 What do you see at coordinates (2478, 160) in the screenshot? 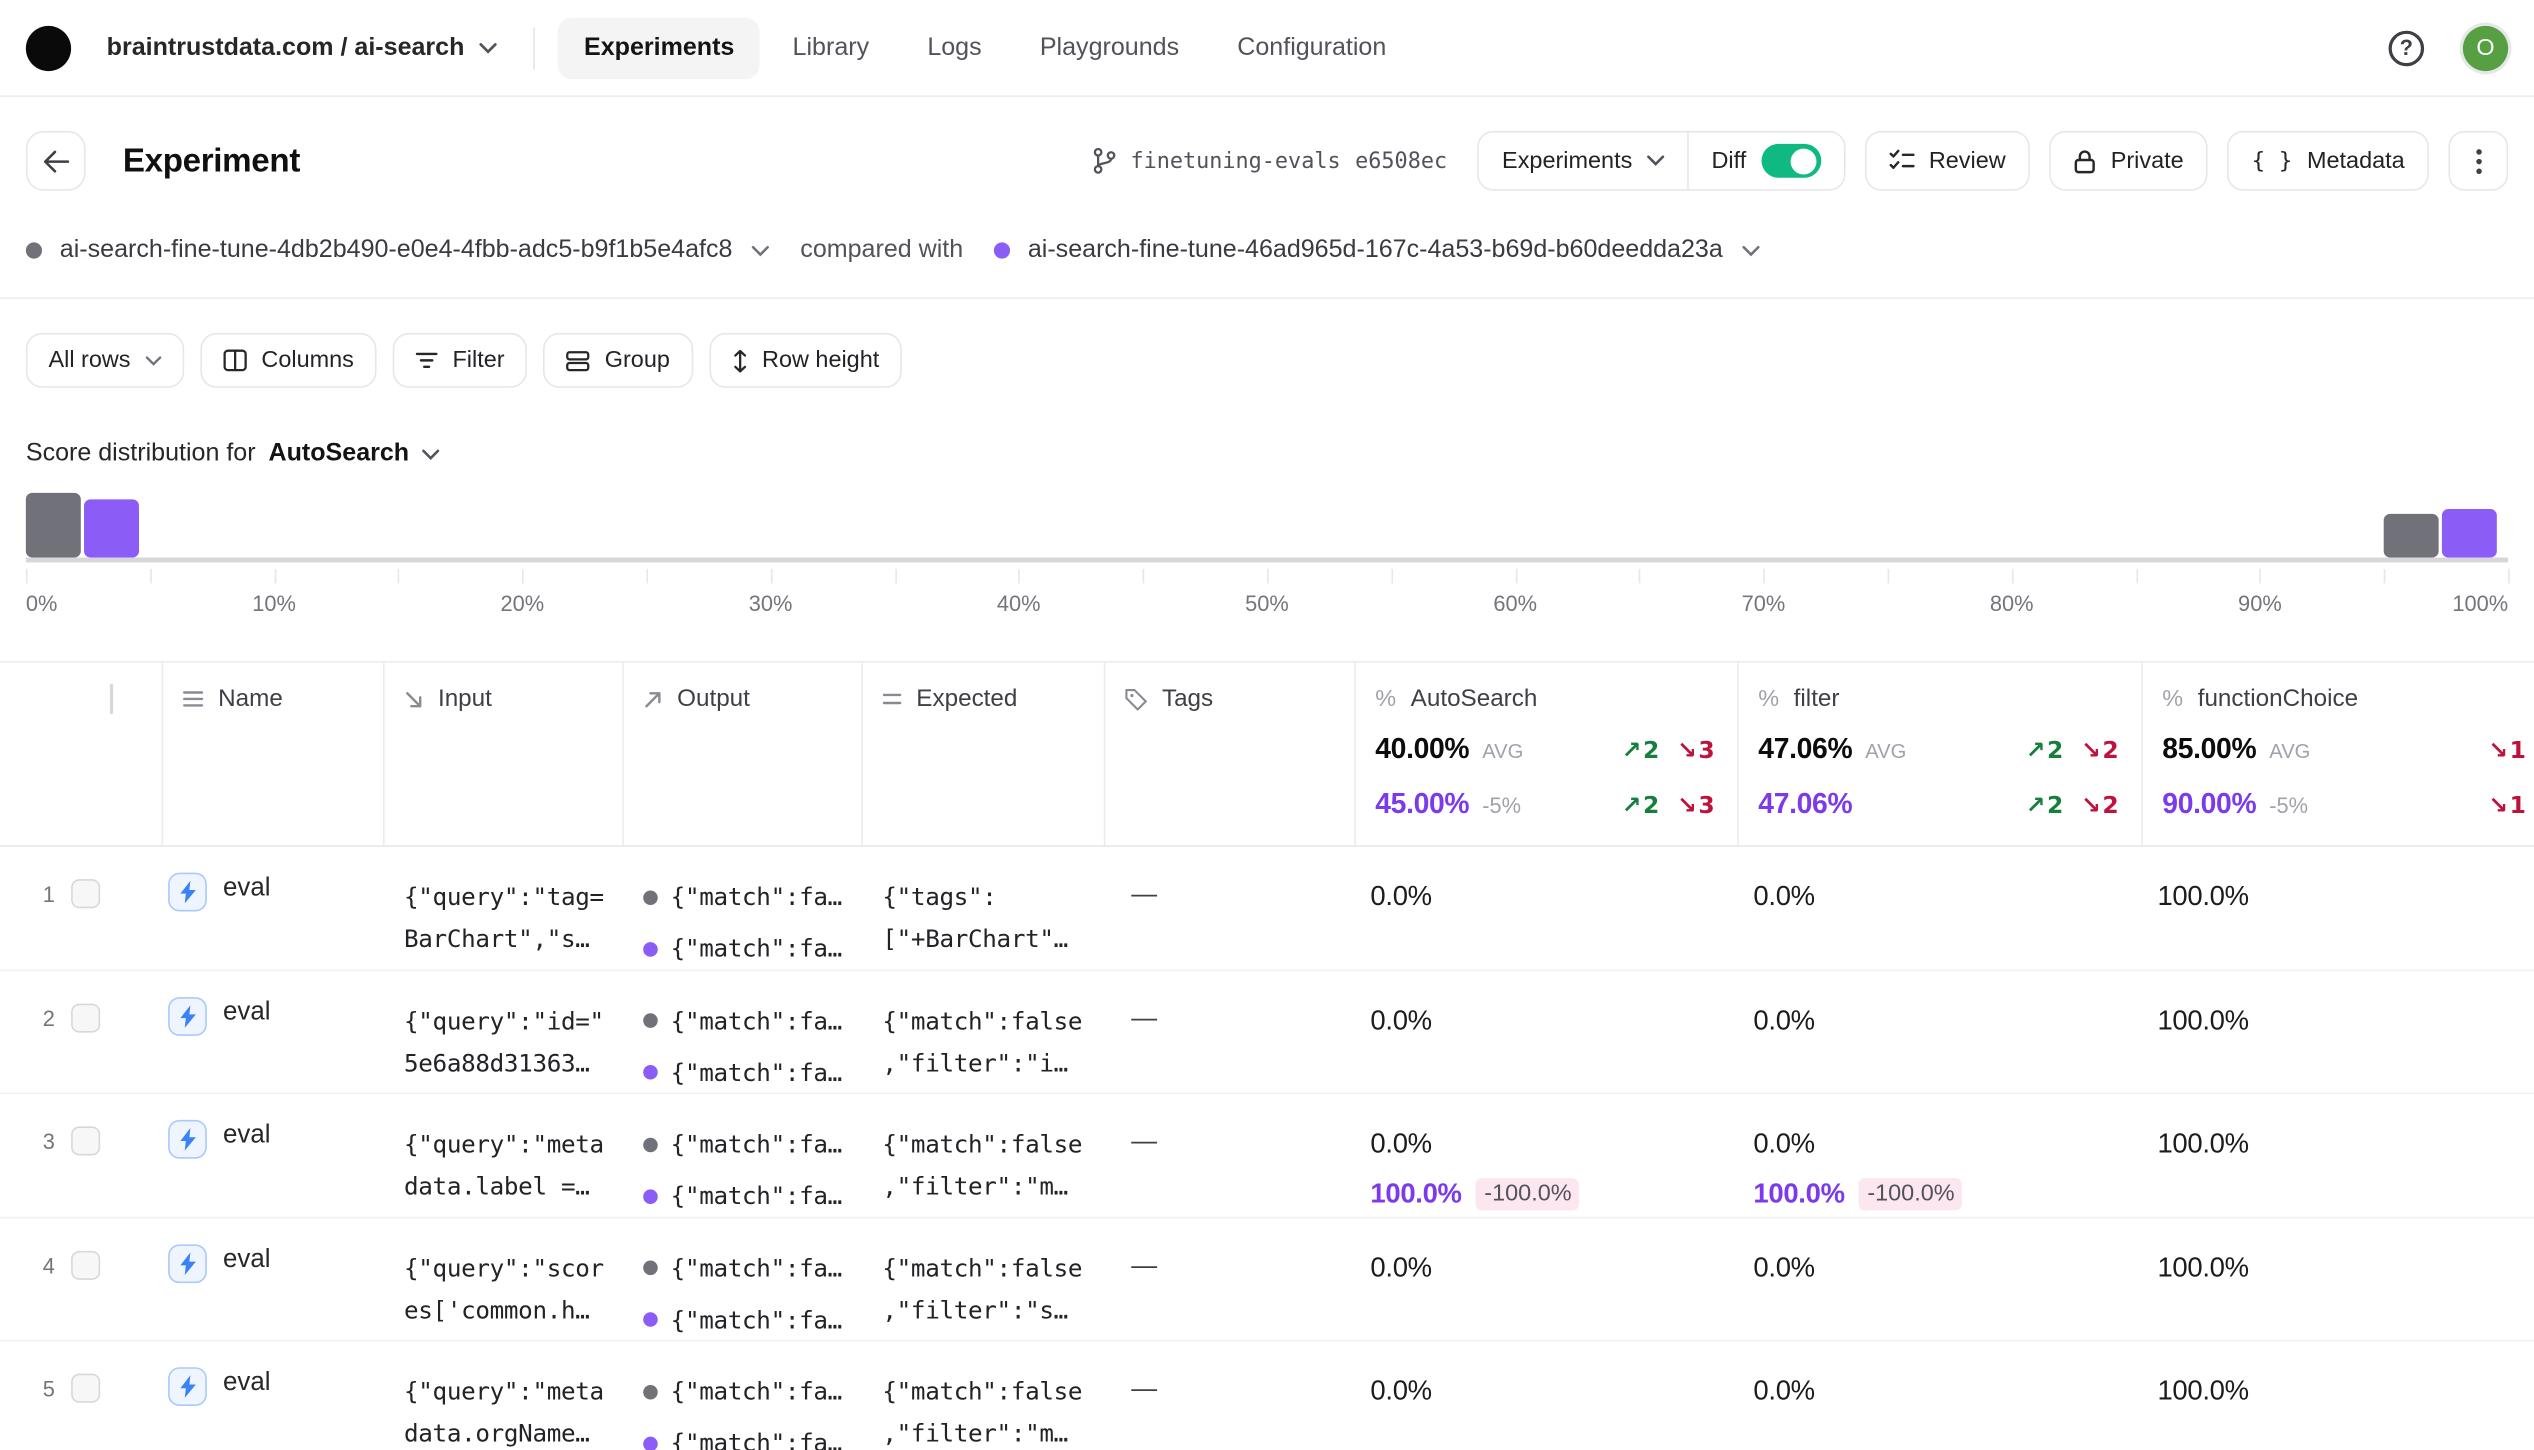
I see `more-menu-button` at bounding box center [2478, 160].